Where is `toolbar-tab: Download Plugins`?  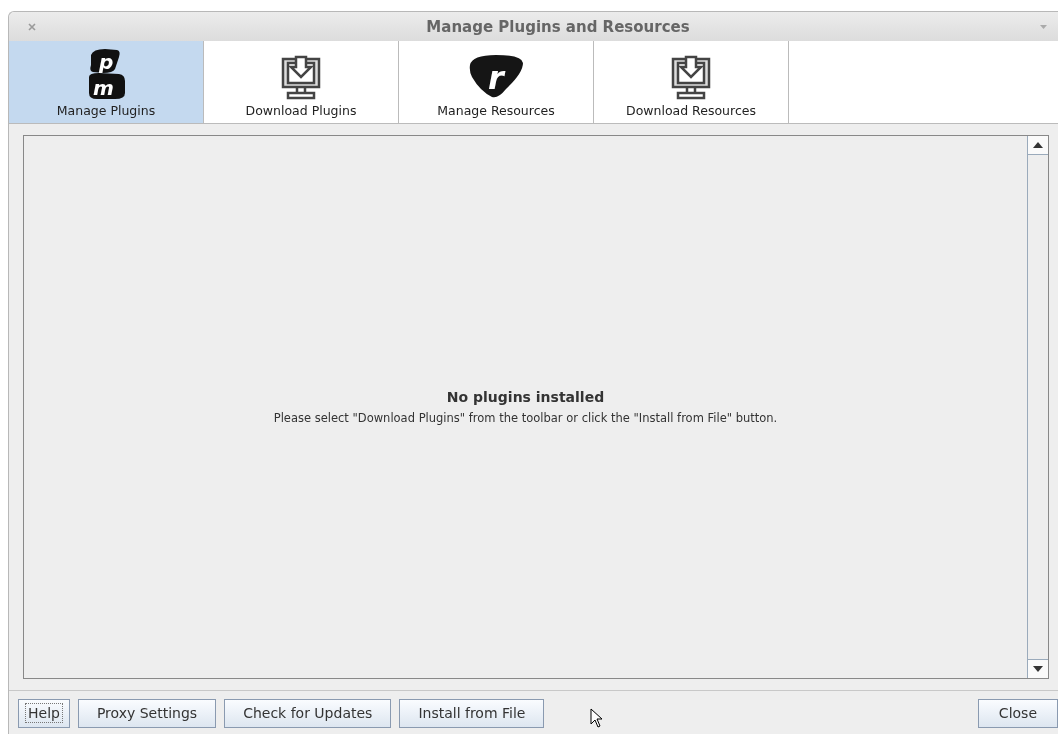 toolbar-tab: Download Plugins is located at coordinates (301, 82).